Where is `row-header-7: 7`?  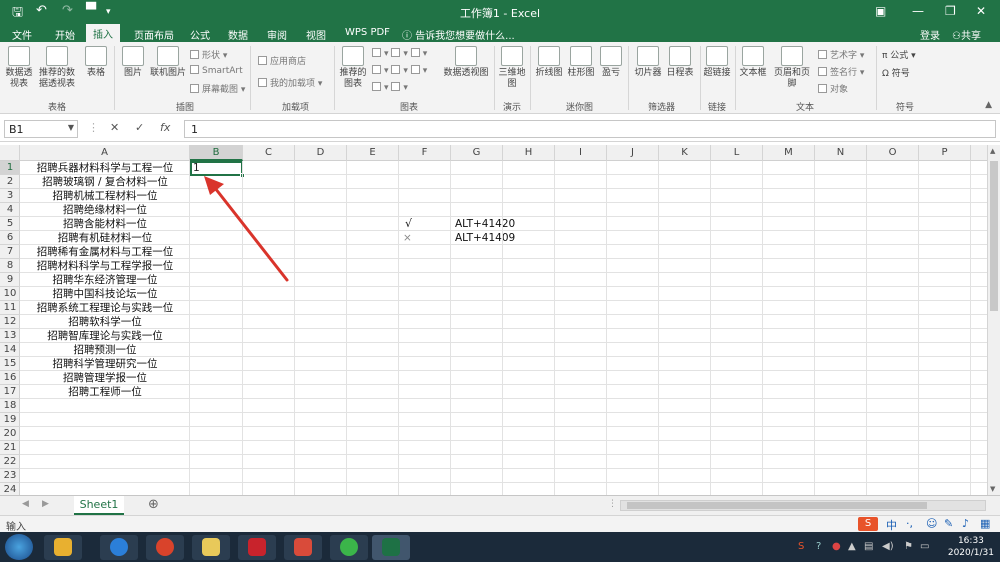 row-header-7: 7 is located at coordinates (10, 252).